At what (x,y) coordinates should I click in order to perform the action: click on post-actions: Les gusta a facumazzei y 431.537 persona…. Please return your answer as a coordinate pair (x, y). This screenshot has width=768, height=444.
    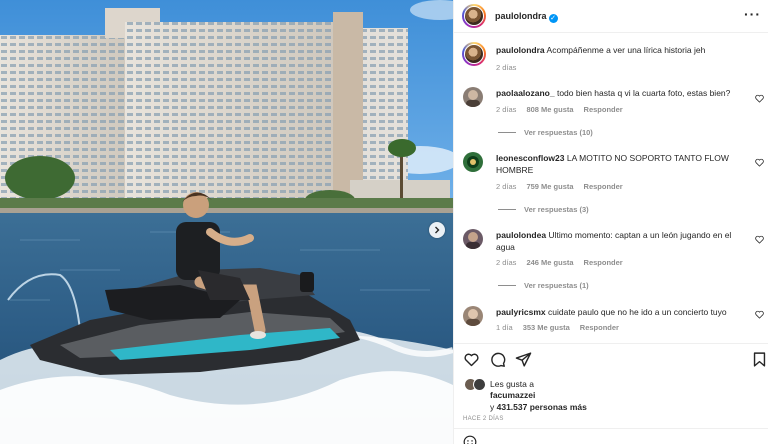
    Looking at the image, I should click on (611, 393).